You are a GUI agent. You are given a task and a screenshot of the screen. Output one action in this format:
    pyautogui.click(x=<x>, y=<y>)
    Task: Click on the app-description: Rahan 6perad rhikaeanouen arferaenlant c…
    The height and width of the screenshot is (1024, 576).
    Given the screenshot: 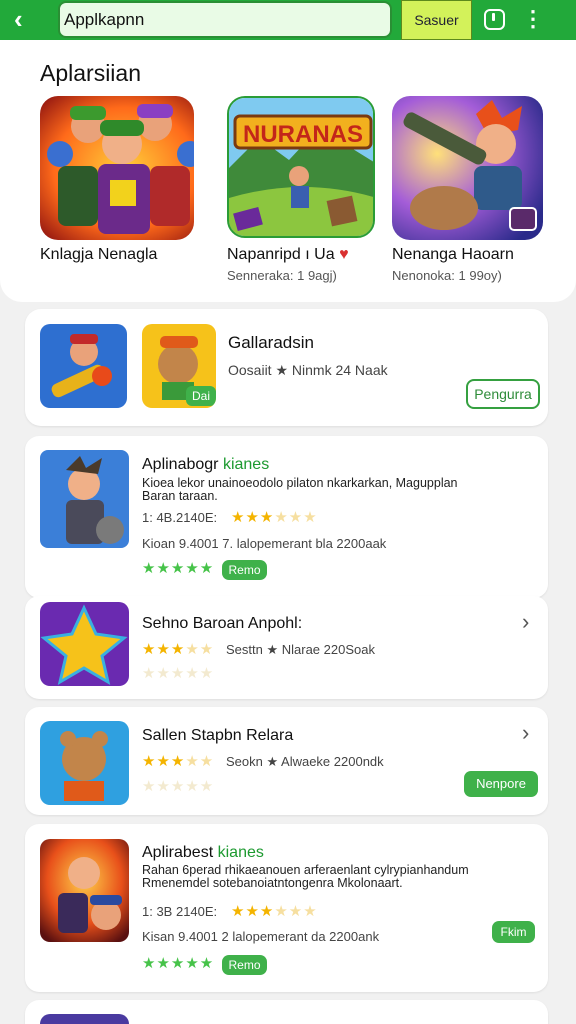 What is the action you would take?
    pyautogui.click(x=305, y=876)
    